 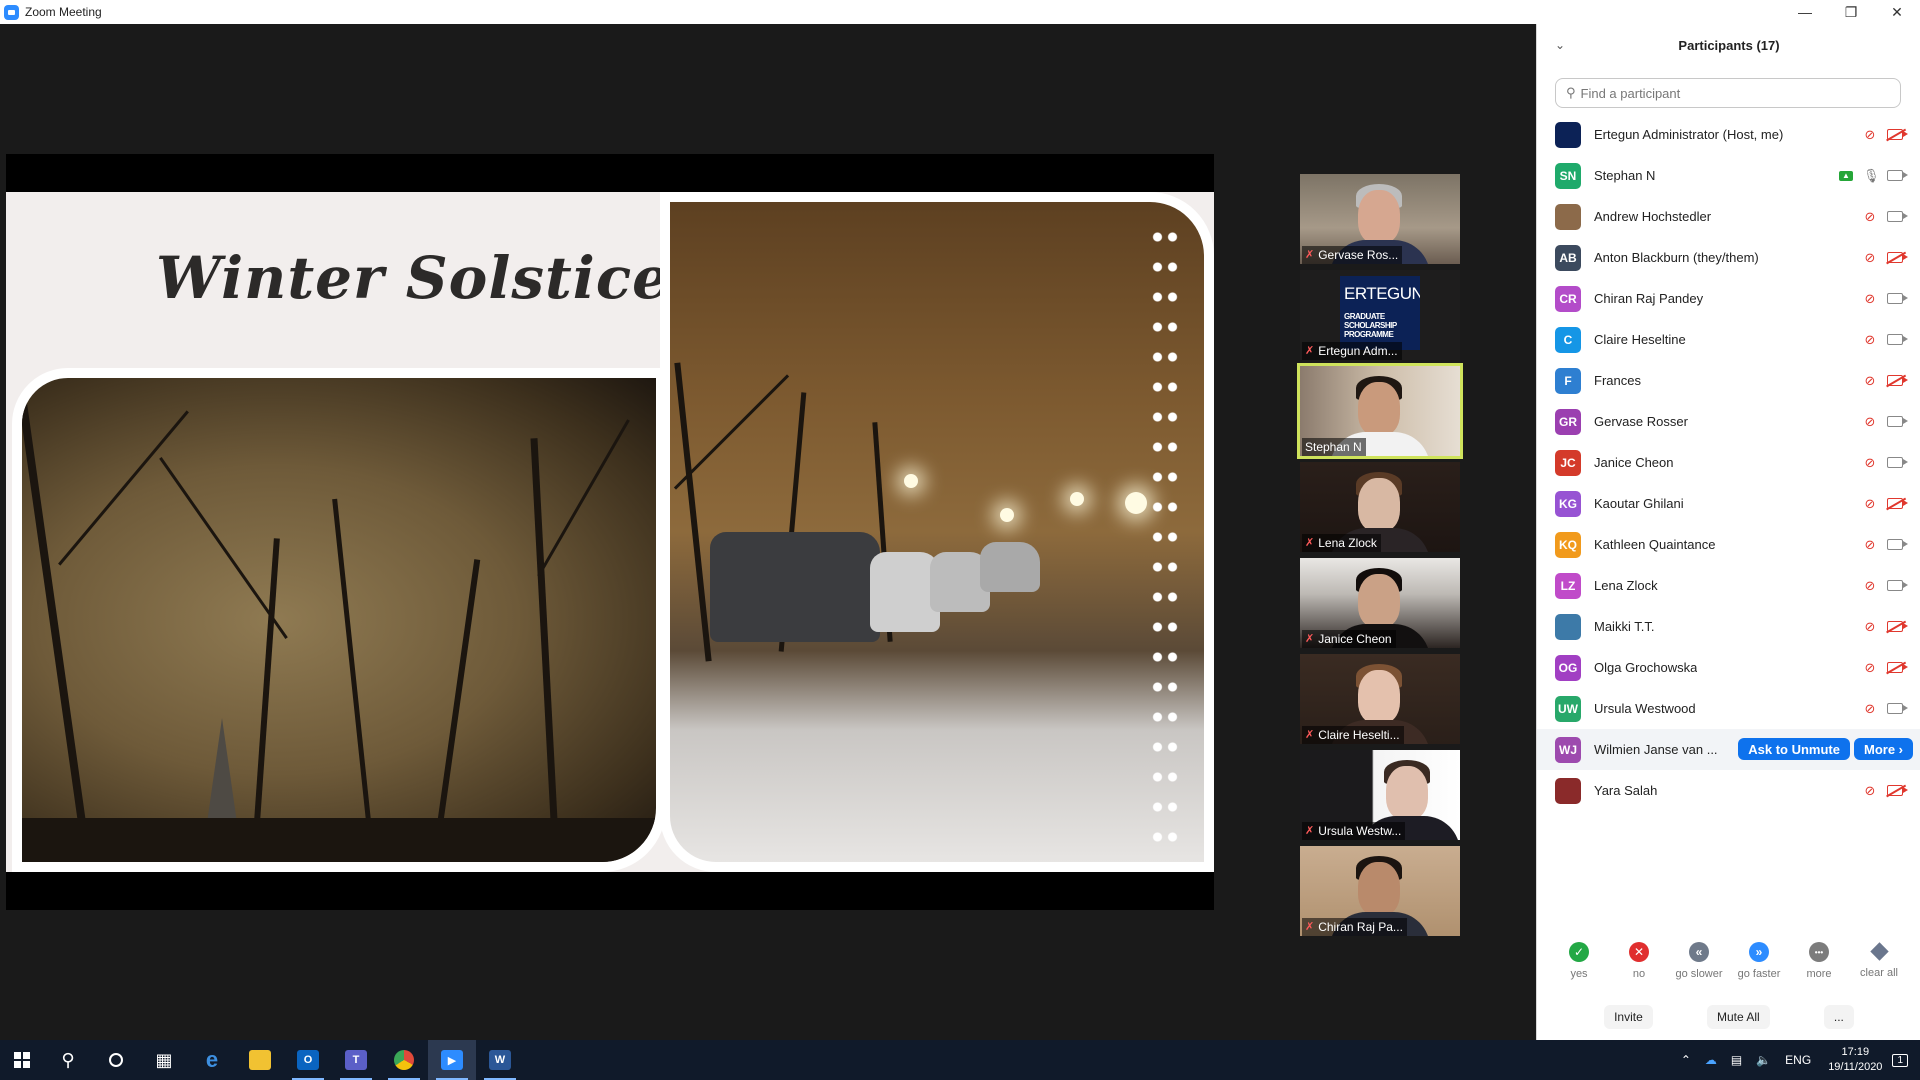 I want to click on mute-all-button: Mute All, so click(x=1738, y=1017).